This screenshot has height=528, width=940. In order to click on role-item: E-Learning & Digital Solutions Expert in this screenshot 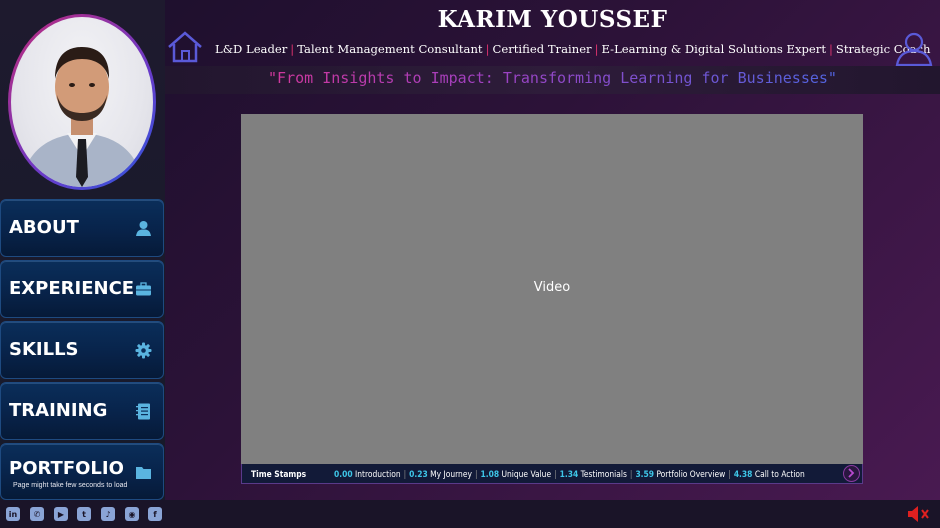, I will do `click(714, 49)`.